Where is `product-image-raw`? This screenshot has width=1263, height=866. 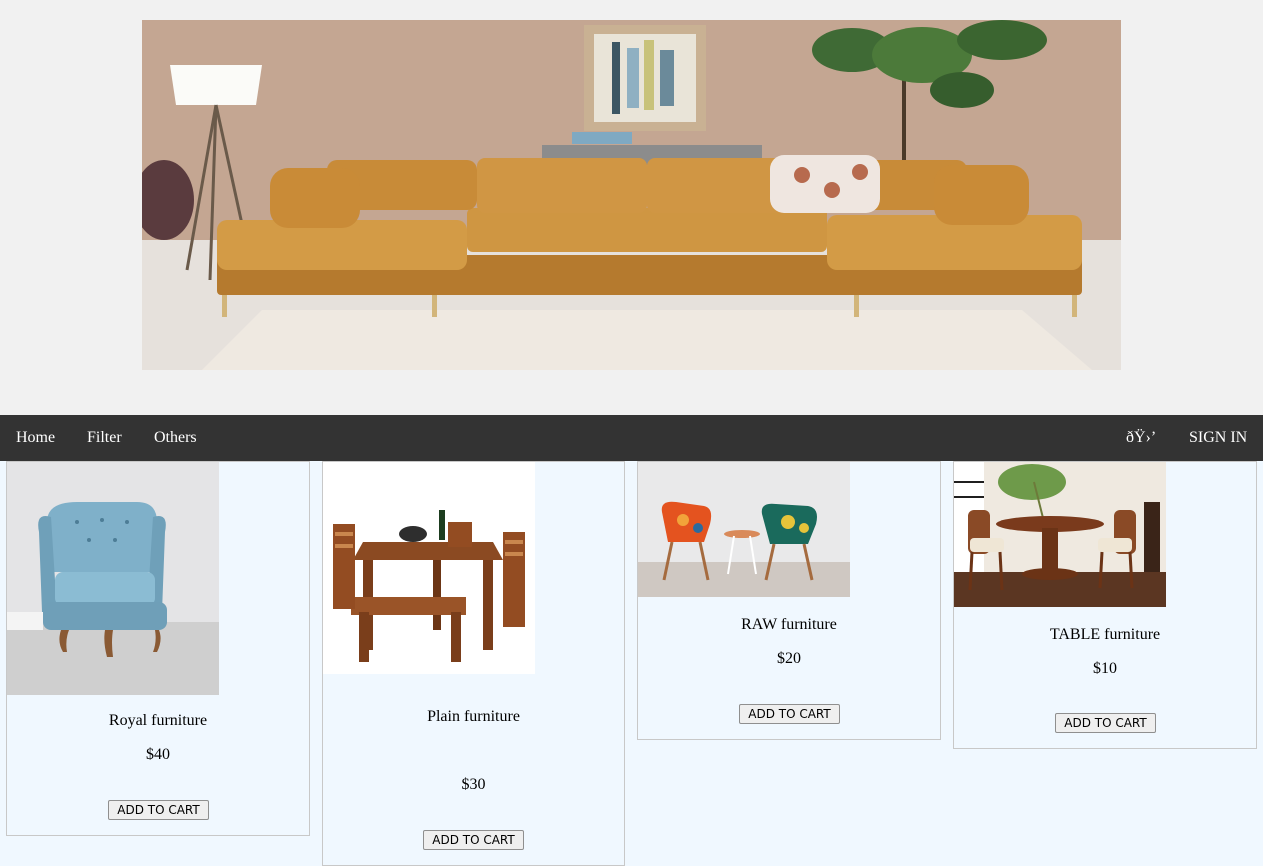 product-image-raw is located at coordinates (744, 529).